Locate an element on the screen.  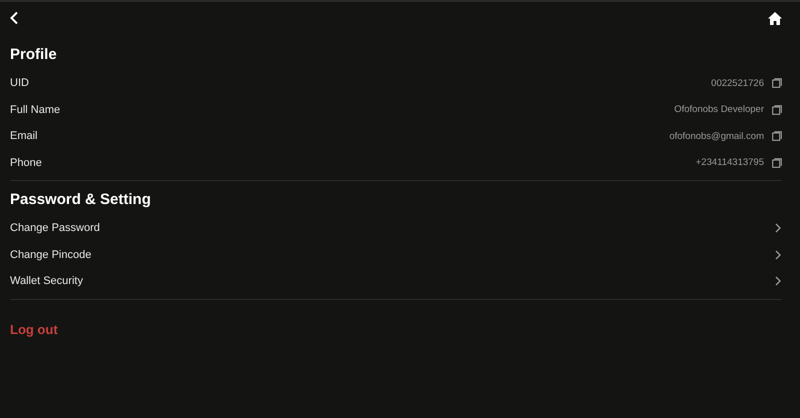
home-icon is located at coordinates (775, 18).